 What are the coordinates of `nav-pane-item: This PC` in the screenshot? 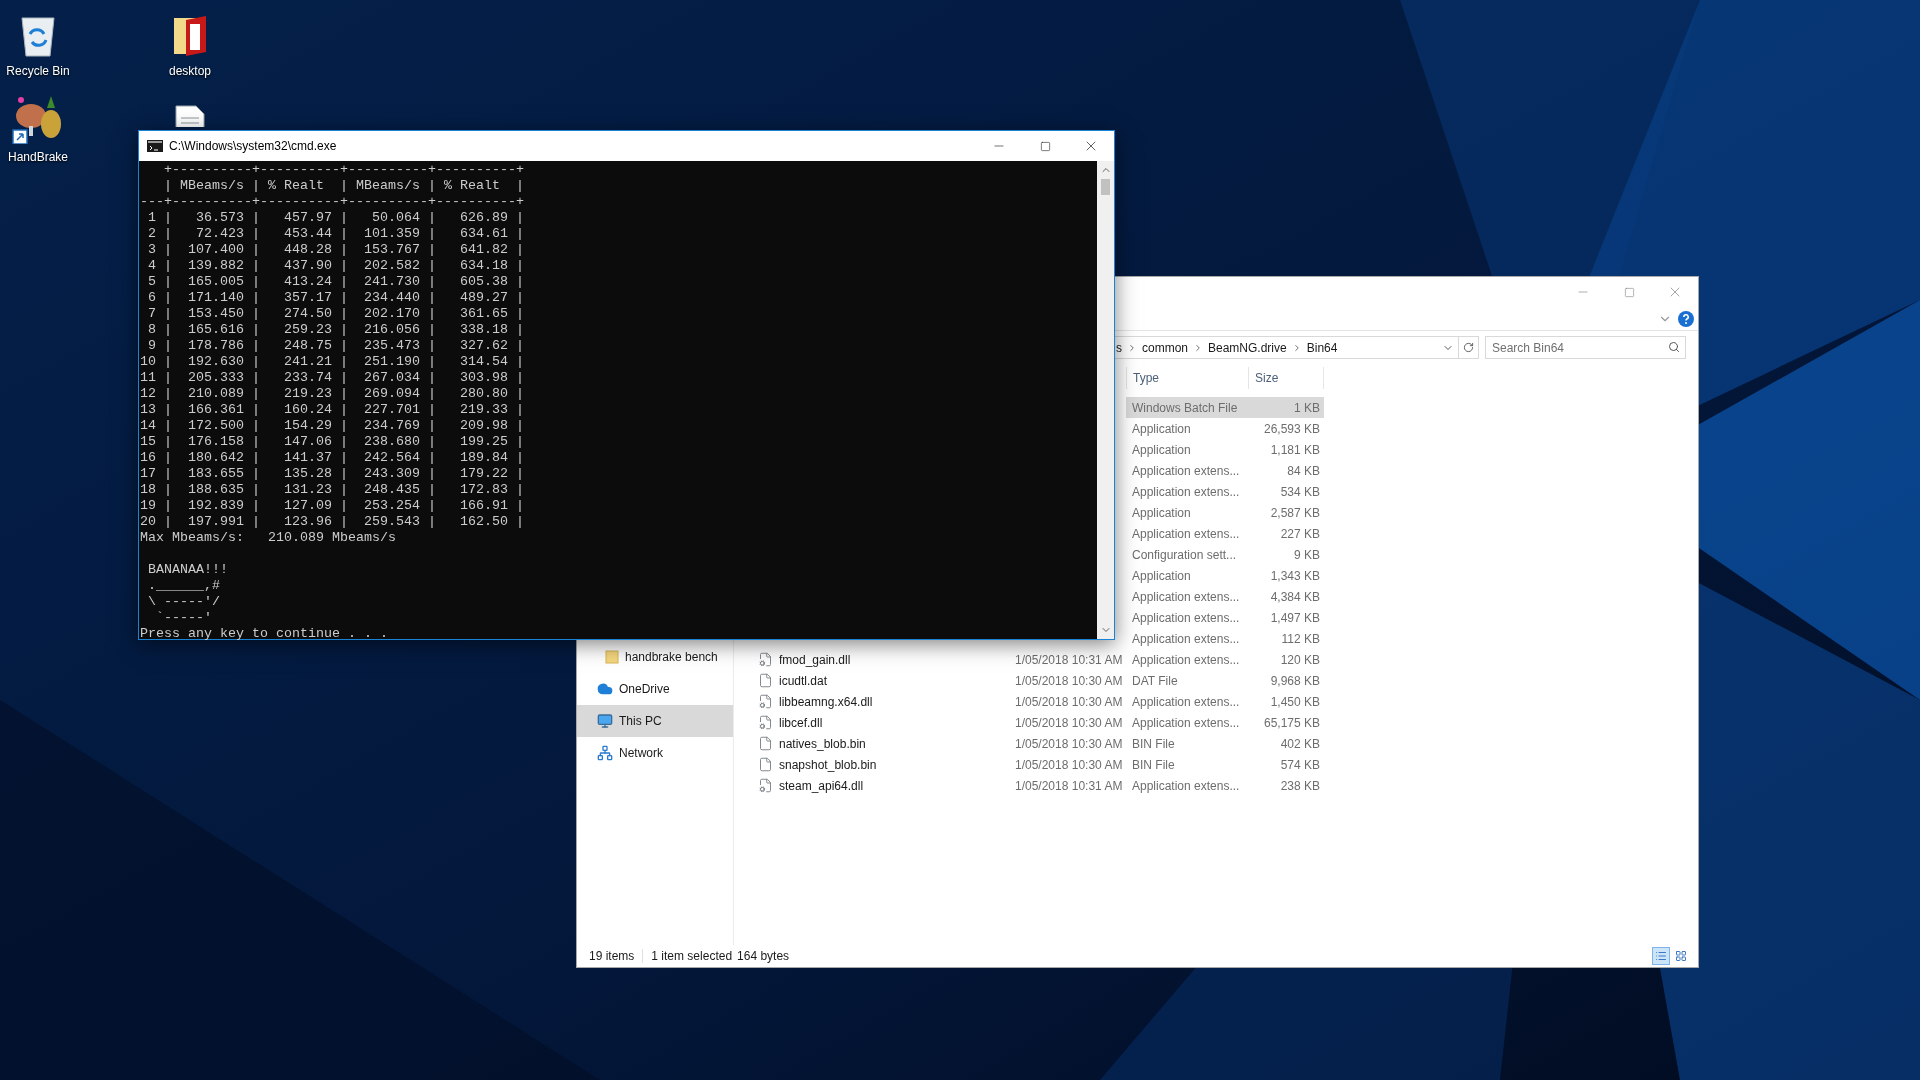 It's located at (655, 721).